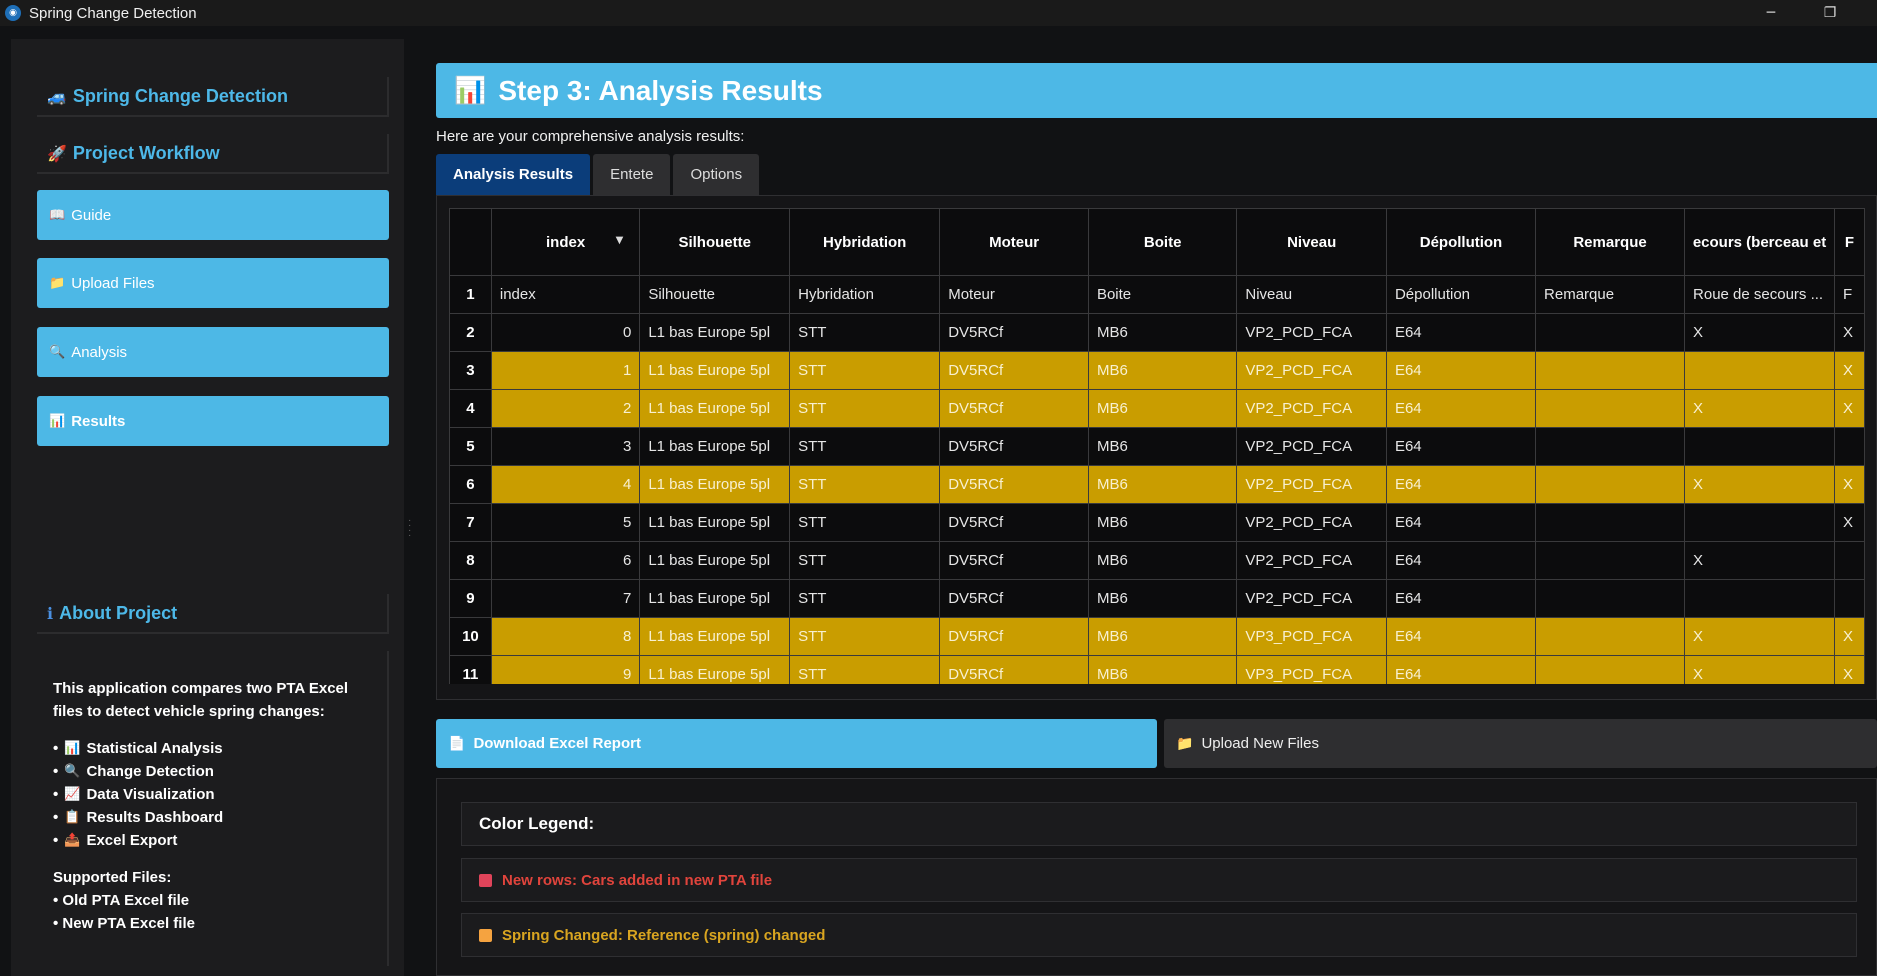 This screenshot has width=1877, height=976. I want to click on column-header: ecours (berceau et, so click(1759, 242).